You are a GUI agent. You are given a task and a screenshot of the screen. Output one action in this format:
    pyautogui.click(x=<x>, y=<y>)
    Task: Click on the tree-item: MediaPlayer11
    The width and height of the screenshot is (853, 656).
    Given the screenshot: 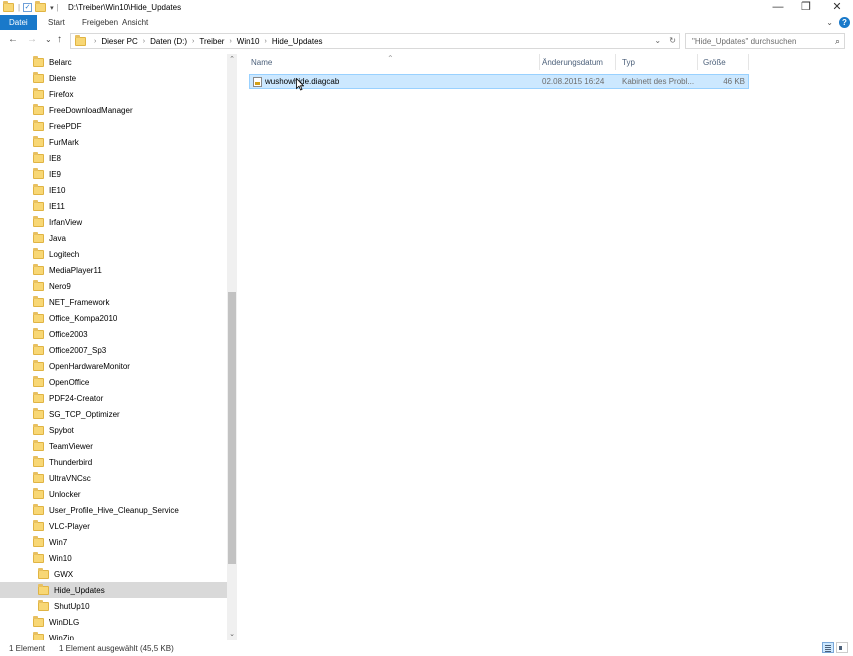 What is the action you would take?
    pyautogui.click(x=113, y=270)
    